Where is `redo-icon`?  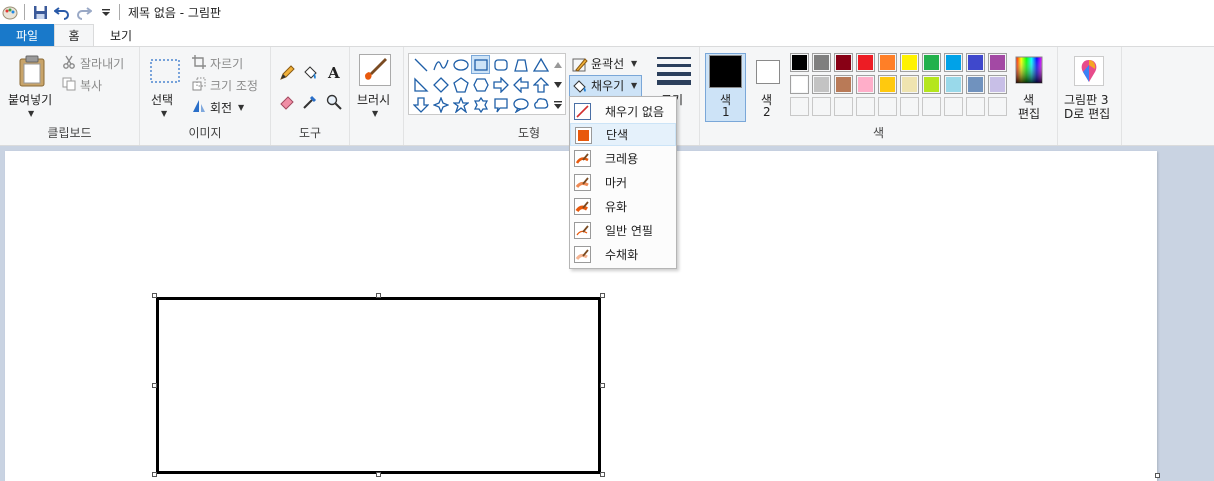
redo-icon is located at coordinates (84, 12).